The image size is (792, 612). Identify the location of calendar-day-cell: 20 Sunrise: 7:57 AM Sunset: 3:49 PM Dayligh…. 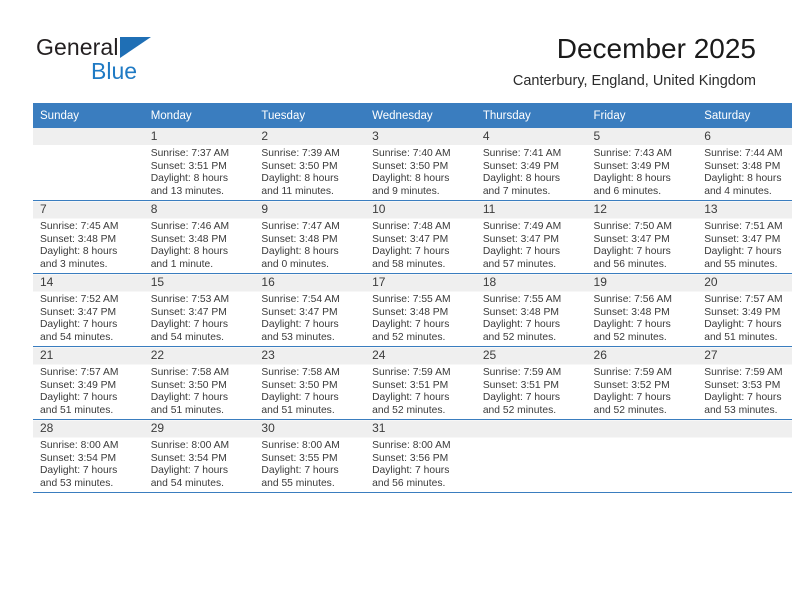
(744, 310).